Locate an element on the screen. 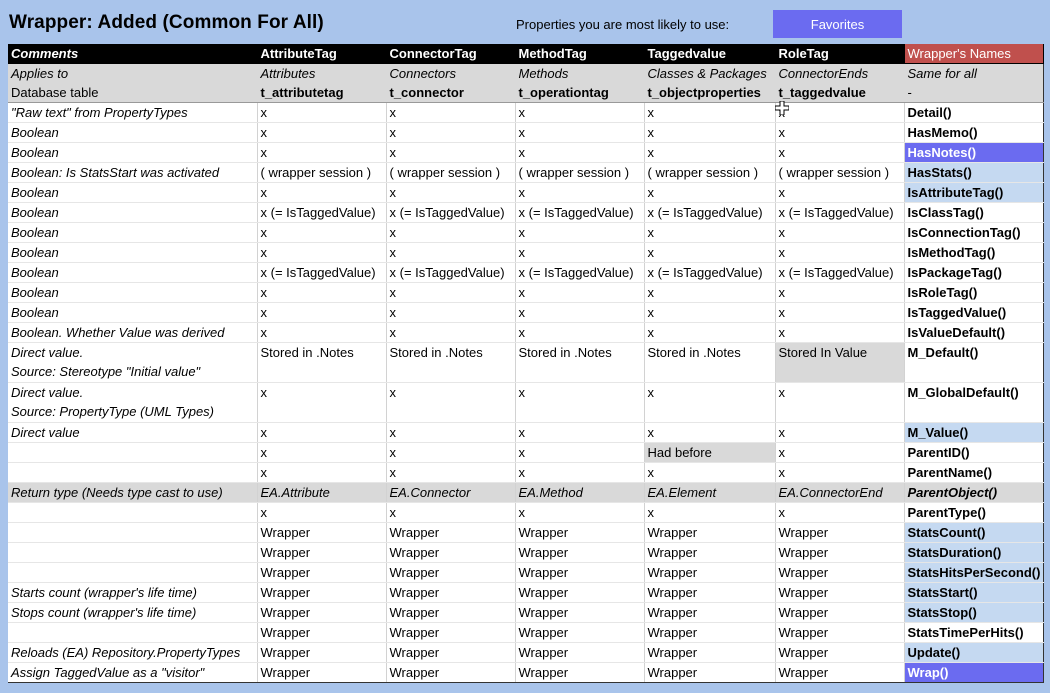 The image size is (1050, 693). meta-cell: - is located at coordinates (974, 93).